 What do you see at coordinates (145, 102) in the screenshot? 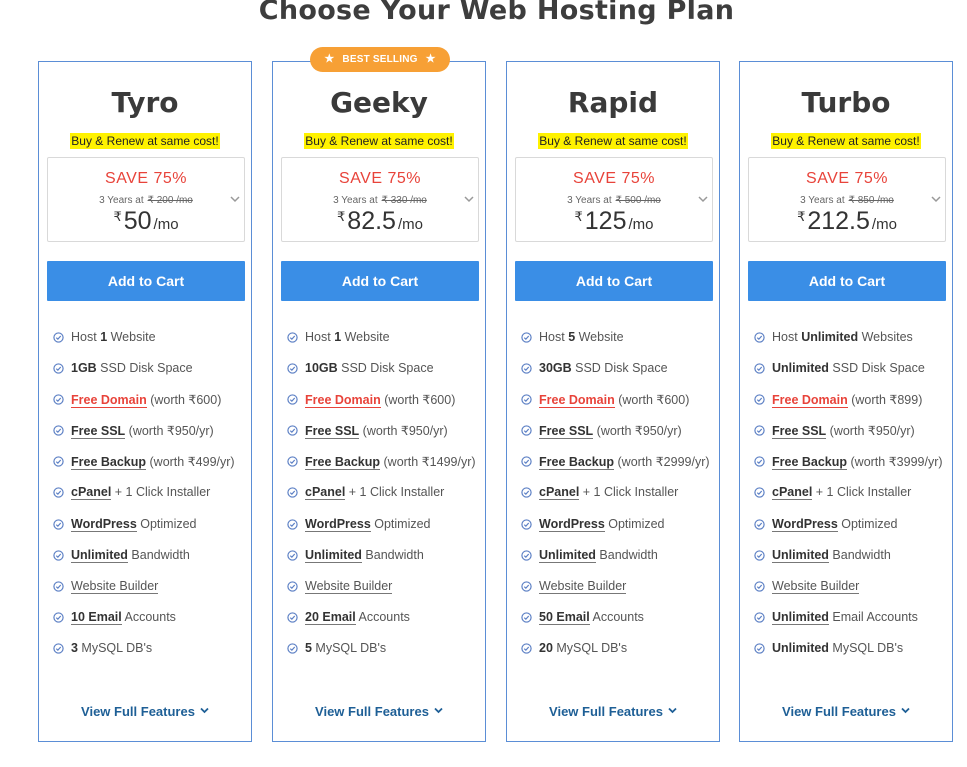
I see `plan-name: Tyro` at bounding box center [145, 102].